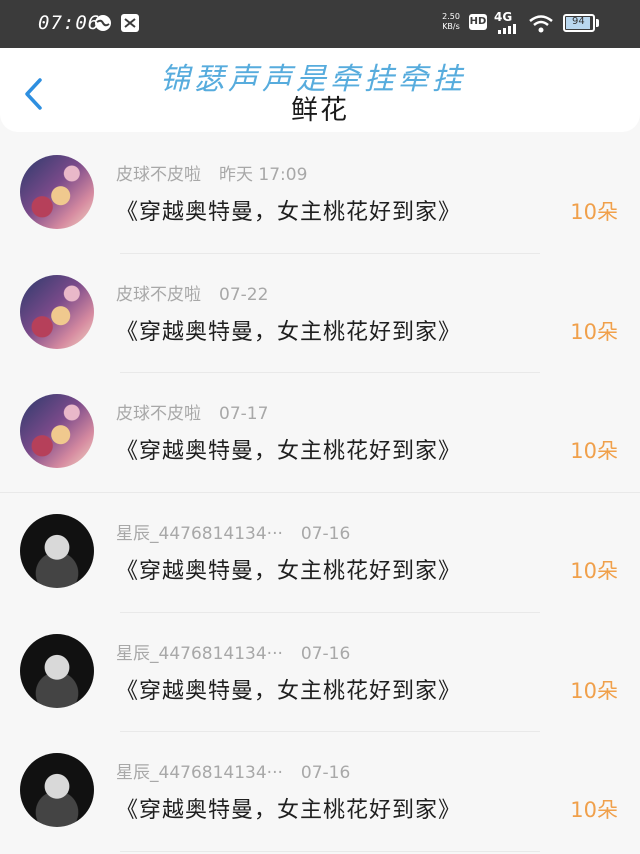 Image resolution: width=640 pixels, height=854 pixels. What do you see at coordinates (320, 314) in the screenshot?
I see `list-item: 皮球不皮啦 07-22 《穿越奥特曼，女主桃花好到家》 10朵` at bounding box center [320, 314].